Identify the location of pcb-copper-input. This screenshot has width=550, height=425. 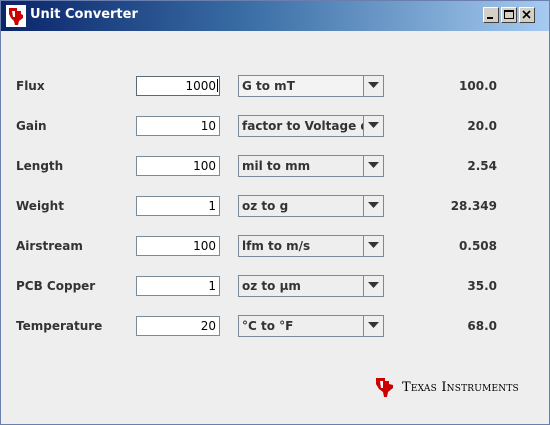
(178, 286).